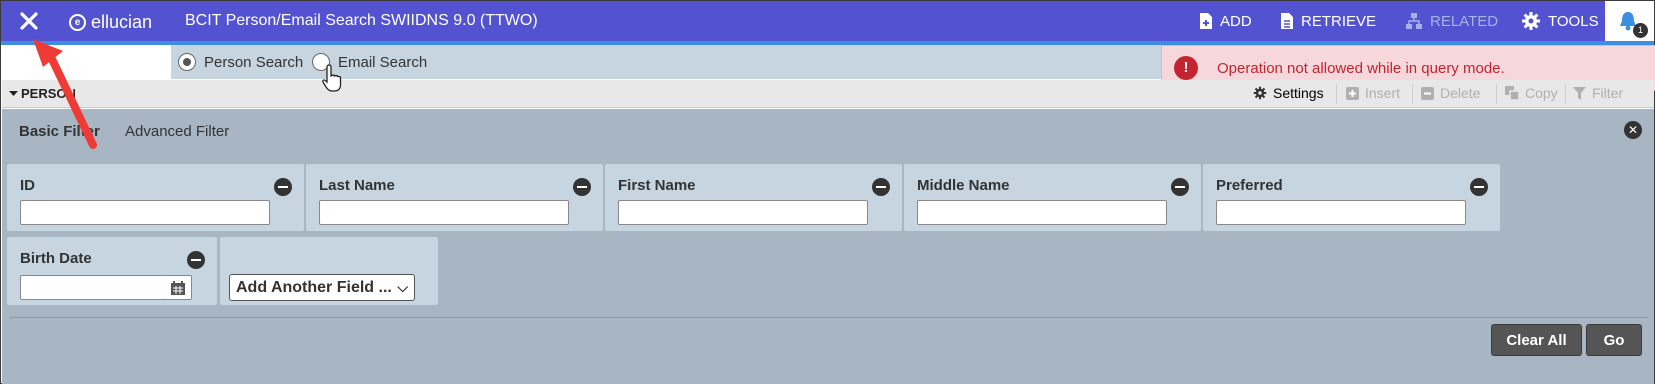  I want to click on delete-label: Delete, so click(1460, 93).